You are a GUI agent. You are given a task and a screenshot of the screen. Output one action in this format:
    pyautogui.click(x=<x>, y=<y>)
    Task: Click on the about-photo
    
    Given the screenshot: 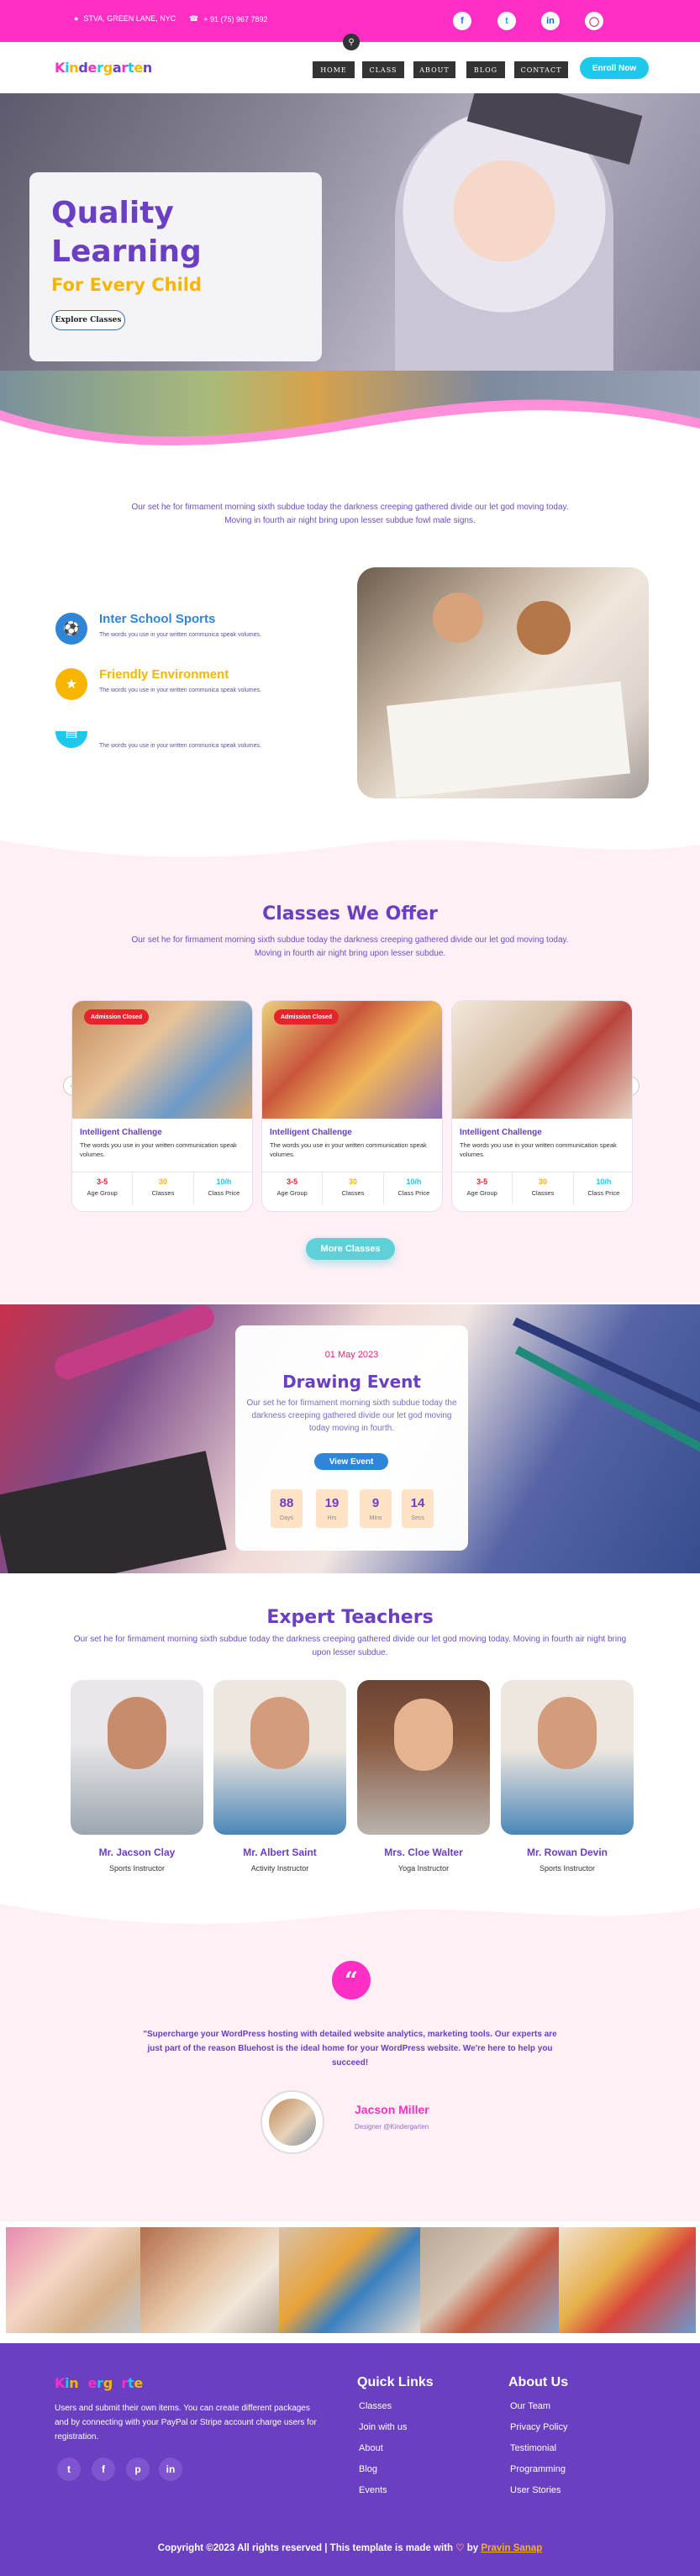 What is the action you would take?
    pyautogui.click(x=503, y=682)
    